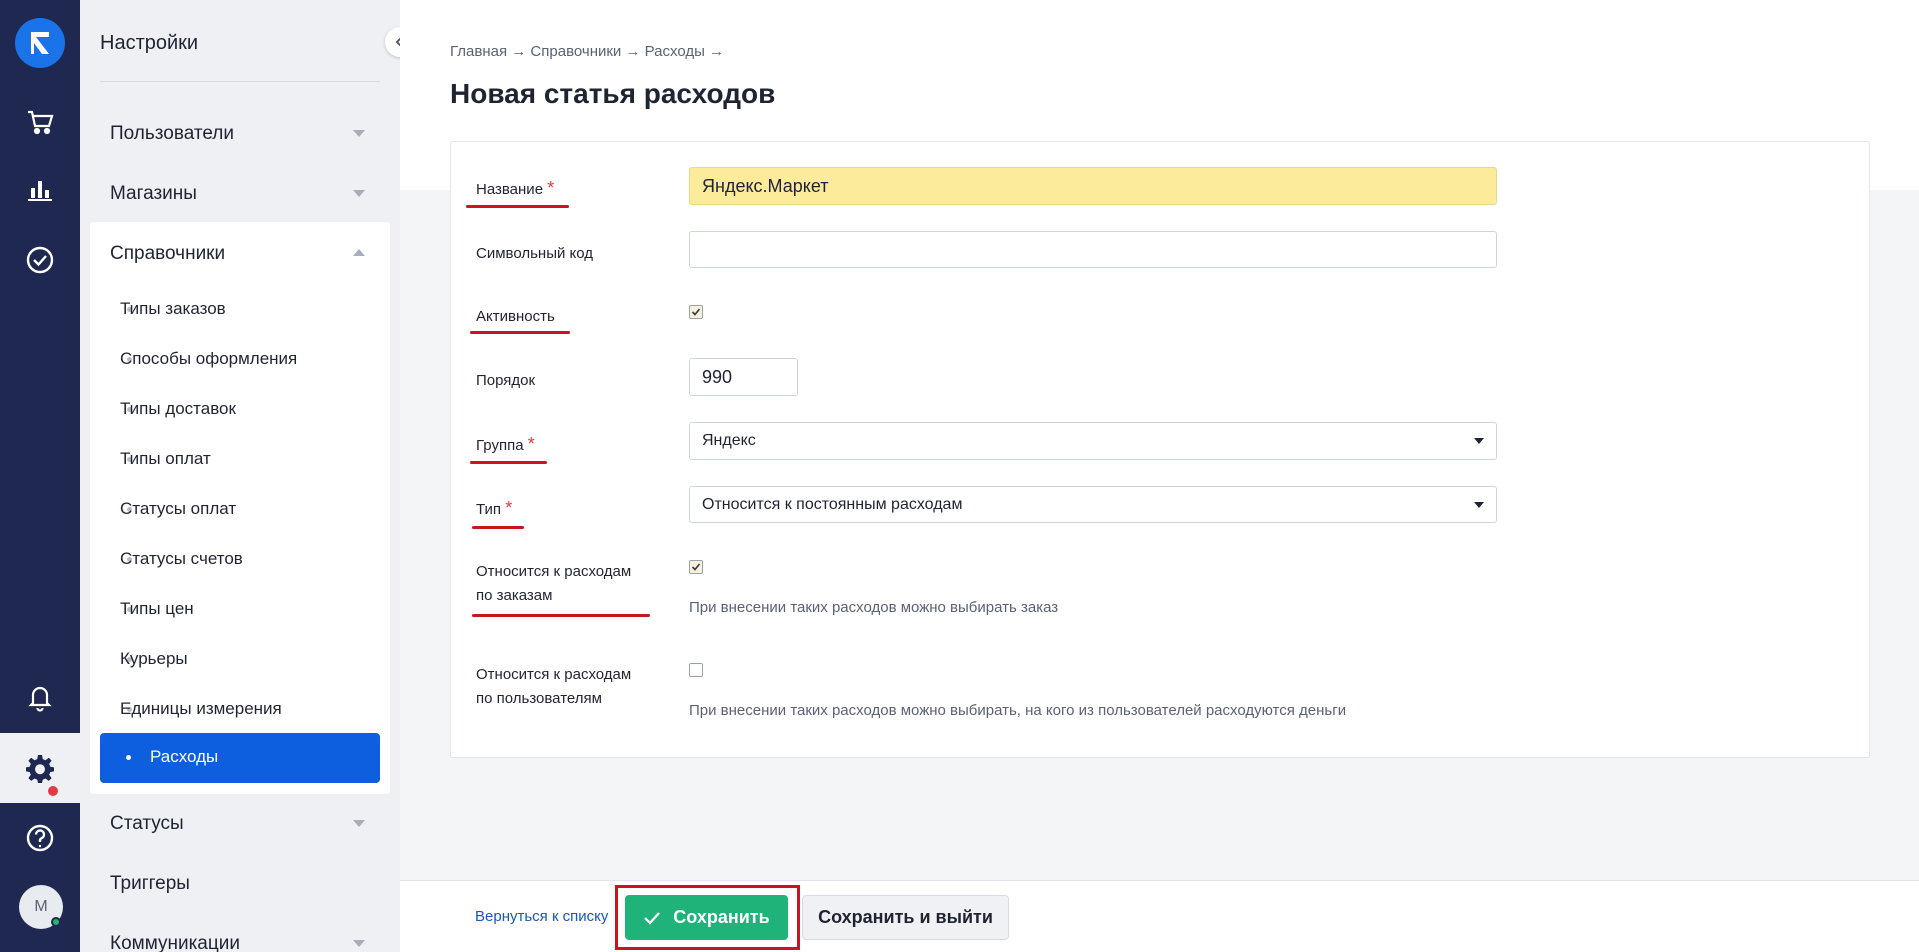  What do you see at coordinates (554, 583) in the screenshot?
I see `orders-label: Относится к расходам по заказам` at bounding box center [554, 583].